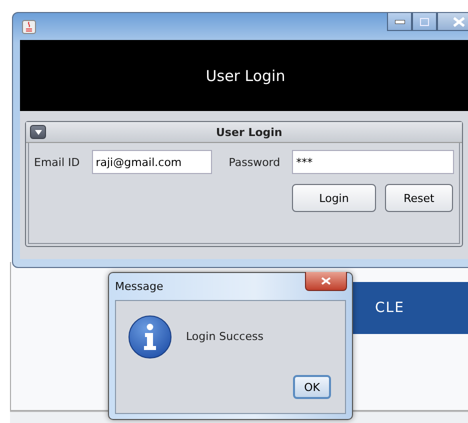 This screenshot has width=468, height=423. I want to click on info-icon, so click(150, 337).